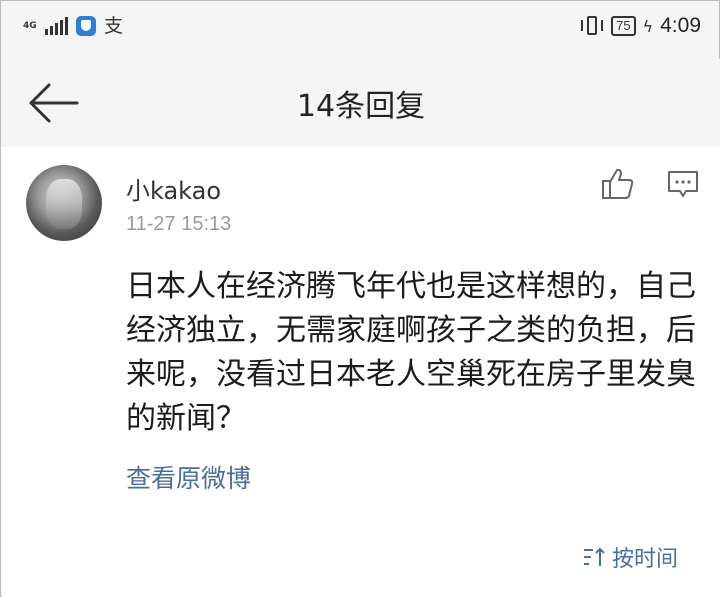  Describe the element at coordinates (73, 26) in the screenshot. I see `status-left: 4G 支` at that location.